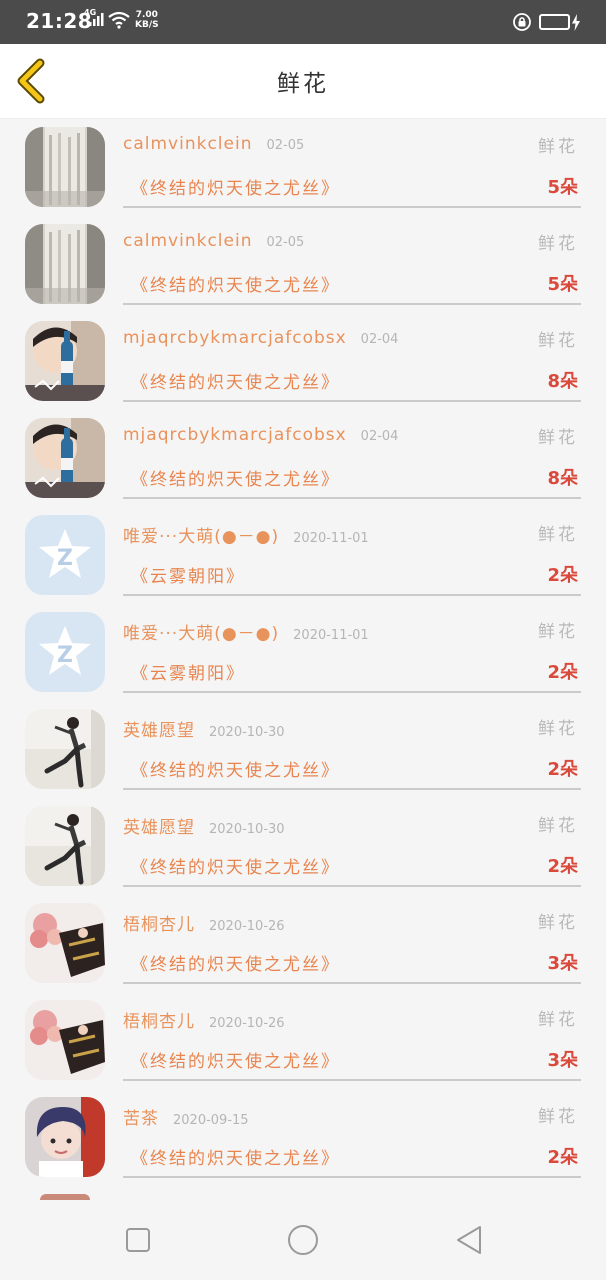 The width and height of the screenshot is (606, 1280). Describe the element at coordinates (576, 22) in the screenshot. I see `charging-icon` at that location.